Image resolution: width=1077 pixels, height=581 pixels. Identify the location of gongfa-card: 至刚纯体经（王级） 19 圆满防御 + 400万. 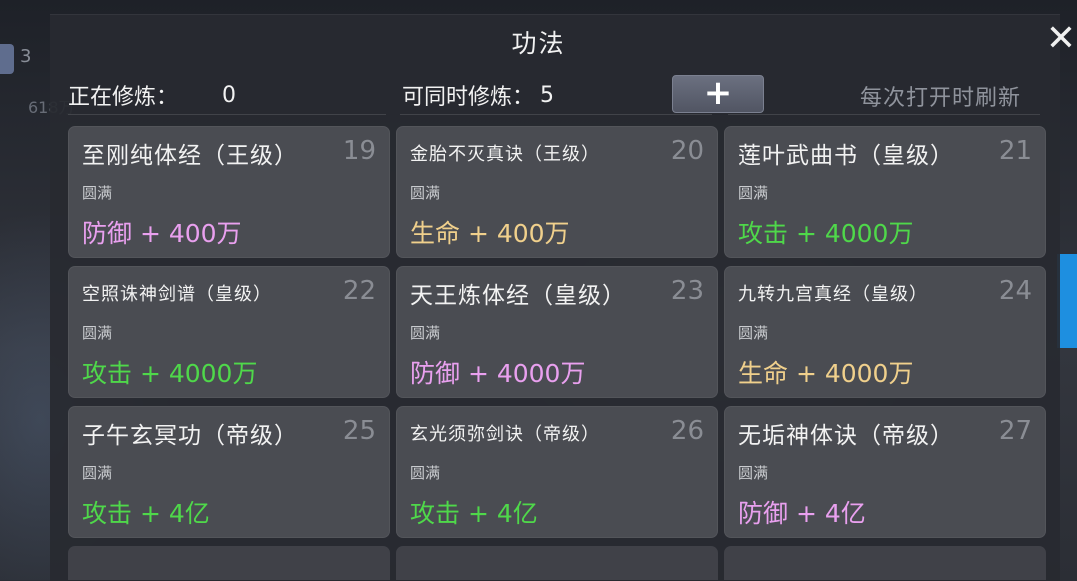
(229, 192).